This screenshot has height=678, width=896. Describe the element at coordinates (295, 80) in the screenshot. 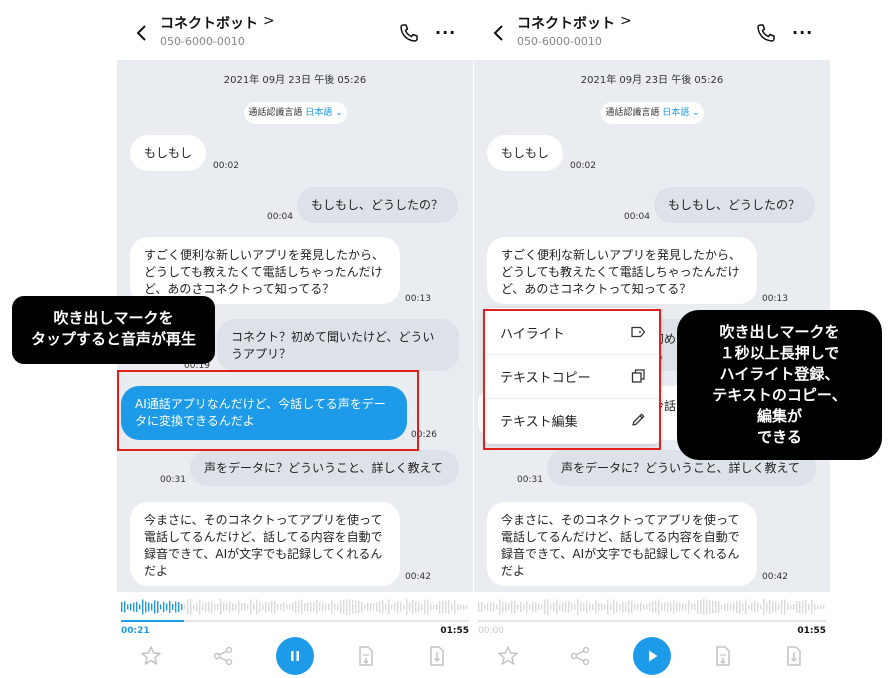

I see `call-date: 2021年 09月 23日 午後 05:26` at that location.